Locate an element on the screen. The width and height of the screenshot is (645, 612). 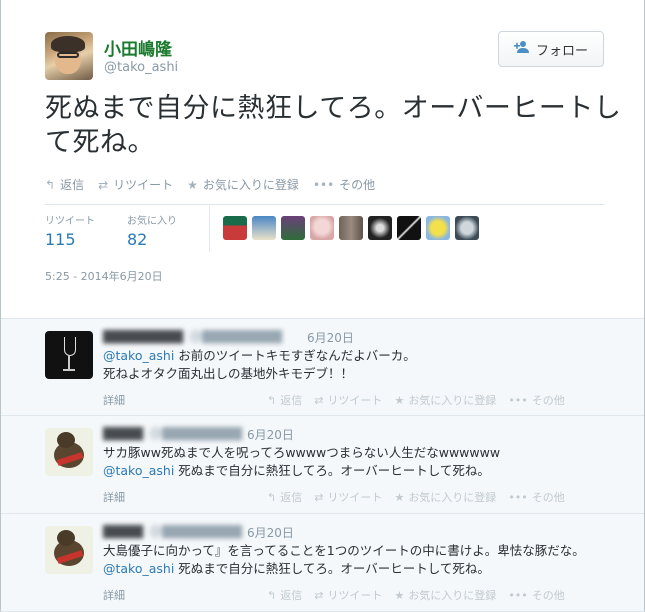
retweet-stat-label: リツイート is located at coordinates (70, 221).